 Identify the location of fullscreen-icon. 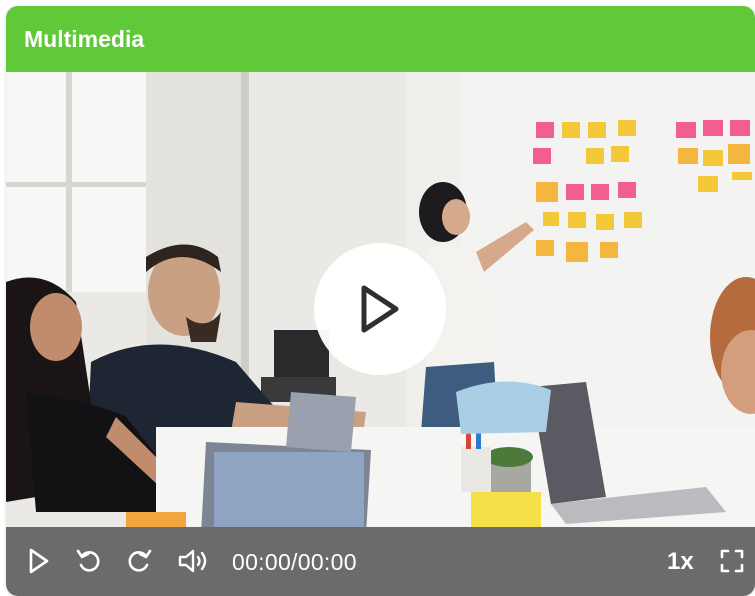
(732, 561).